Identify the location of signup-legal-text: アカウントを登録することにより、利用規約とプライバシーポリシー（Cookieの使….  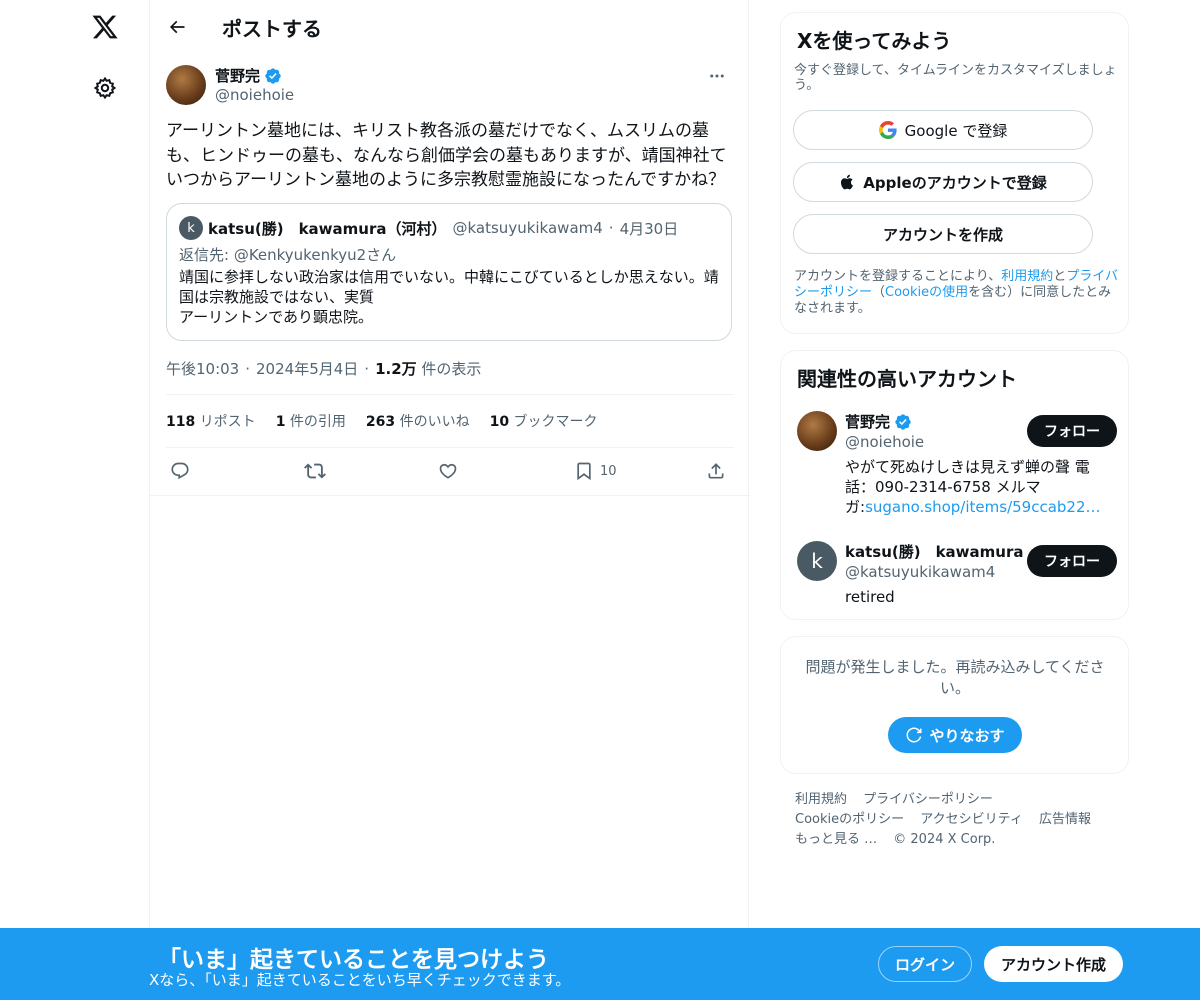
(956, 293).